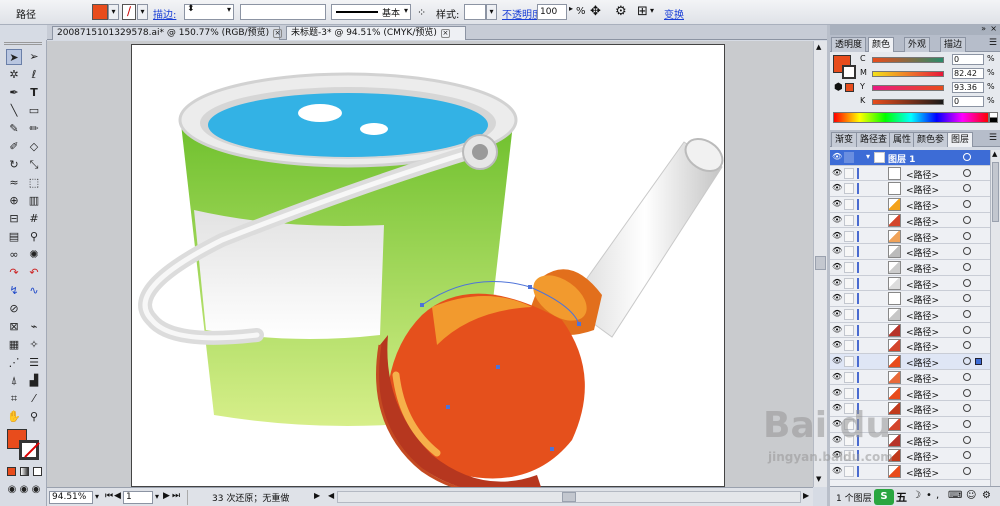 This screenshot has height=506, width=1000. What do you see at coordinates (884, 497) in the screenshot?
I see `ime-icon: S` at bounding box center [884, 497].